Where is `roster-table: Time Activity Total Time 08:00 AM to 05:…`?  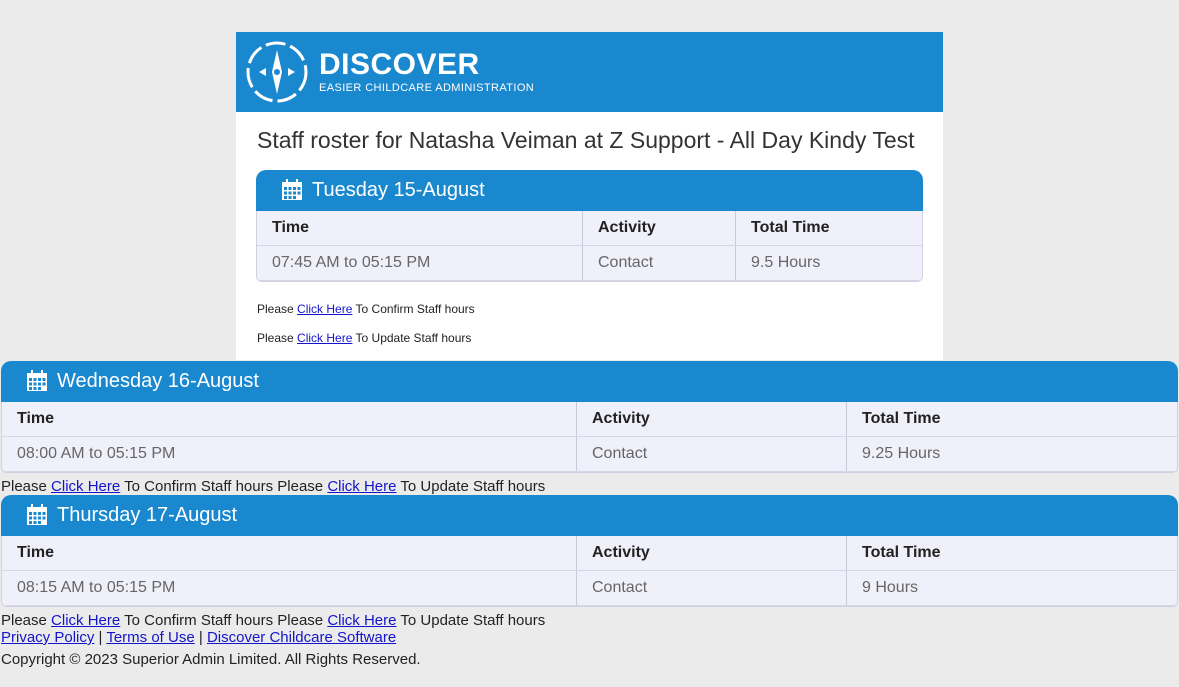
roster-table: Time Activity Total Time 08:00 AM to 05:… is located at coordinates (589, 437).